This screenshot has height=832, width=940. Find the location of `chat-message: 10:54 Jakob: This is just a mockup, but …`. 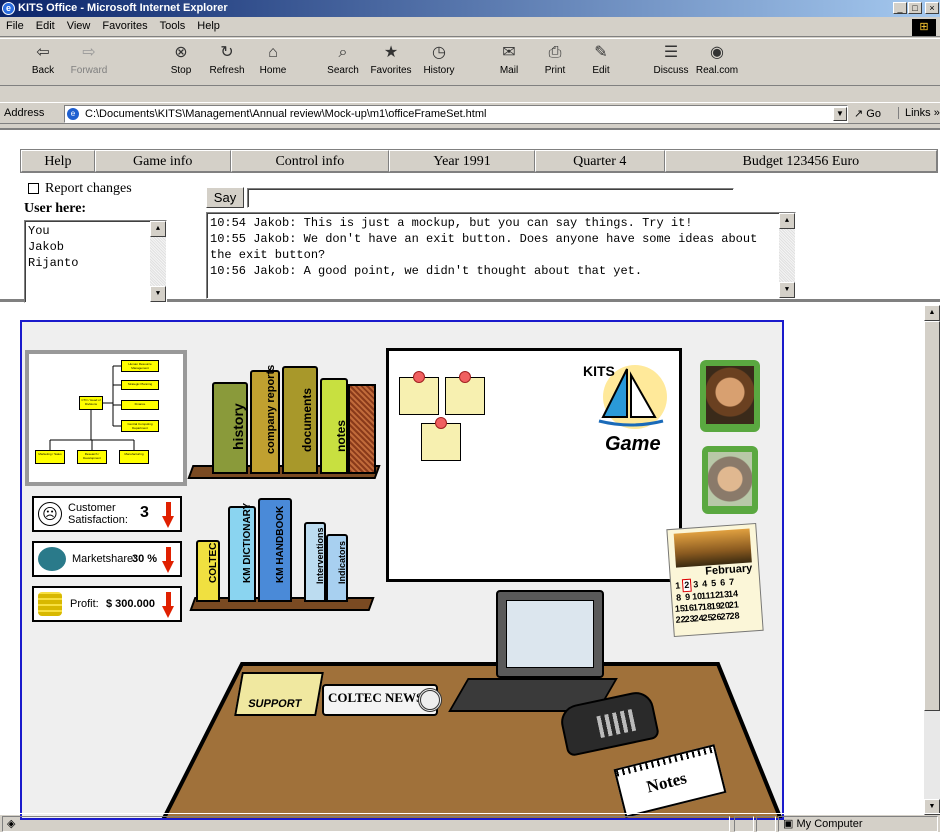

chat-message: 10:54 Jakob: This is just a mockup, but … is located at coordinates (451, 223).